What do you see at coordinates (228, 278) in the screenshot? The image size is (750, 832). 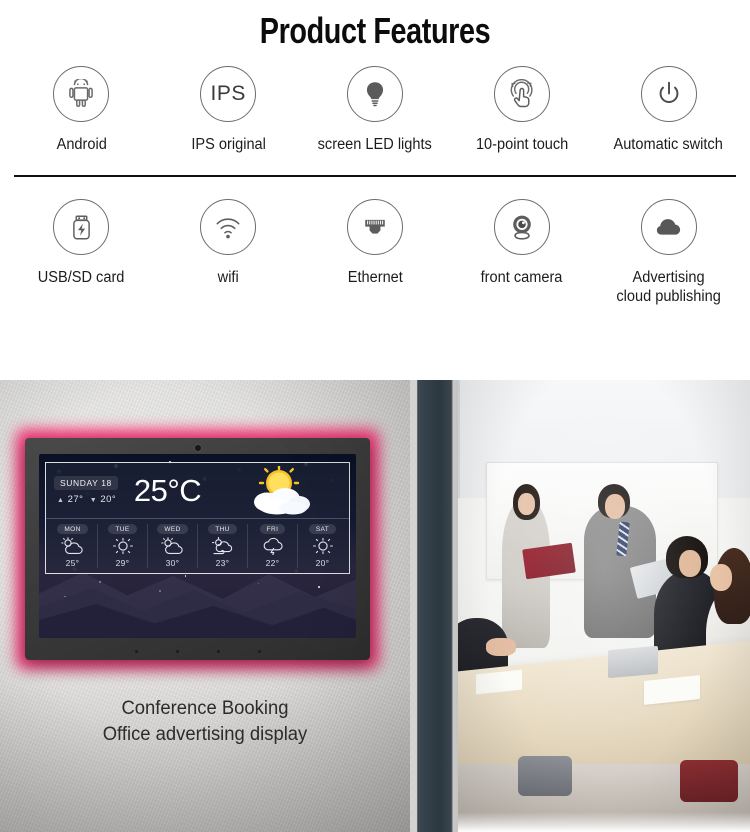 I see `feature-label: wifi` at bounding box center [228, 278].